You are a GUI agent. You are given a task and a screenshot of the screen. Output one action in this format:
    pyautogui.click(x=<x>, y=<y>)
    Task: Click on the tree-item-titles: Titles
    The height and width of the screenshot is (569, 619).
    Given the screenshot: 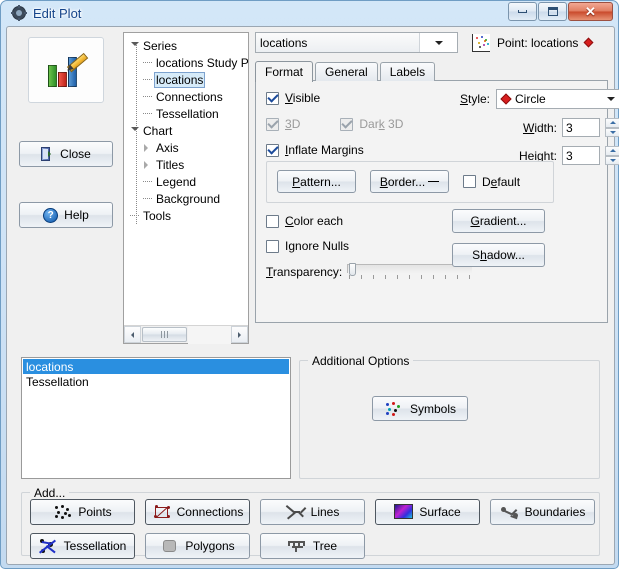 What is the action you would take?
    pyautogui.click(x=188, y=164)
    